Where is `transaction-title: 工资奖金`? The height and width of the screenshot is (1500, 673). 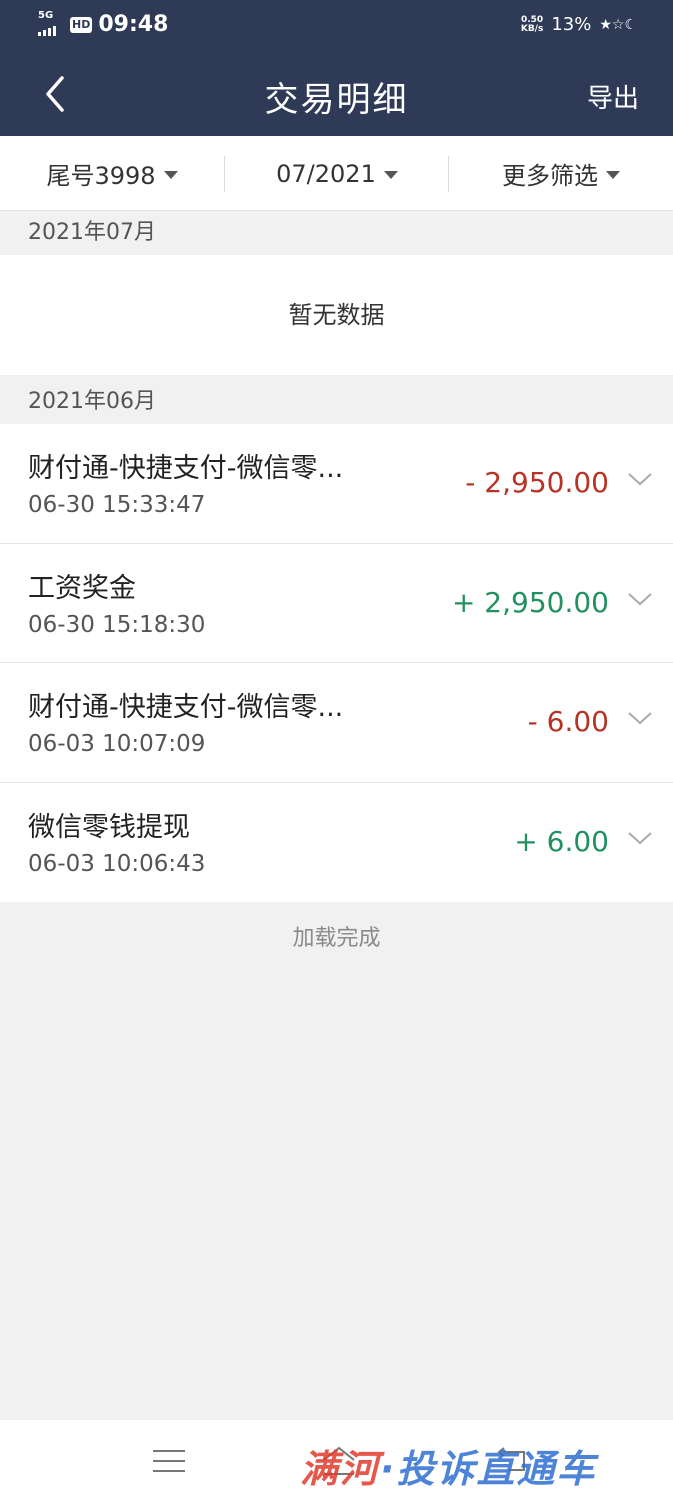 transaction-title: 工资奖金 is located at coordinates (82, 588).